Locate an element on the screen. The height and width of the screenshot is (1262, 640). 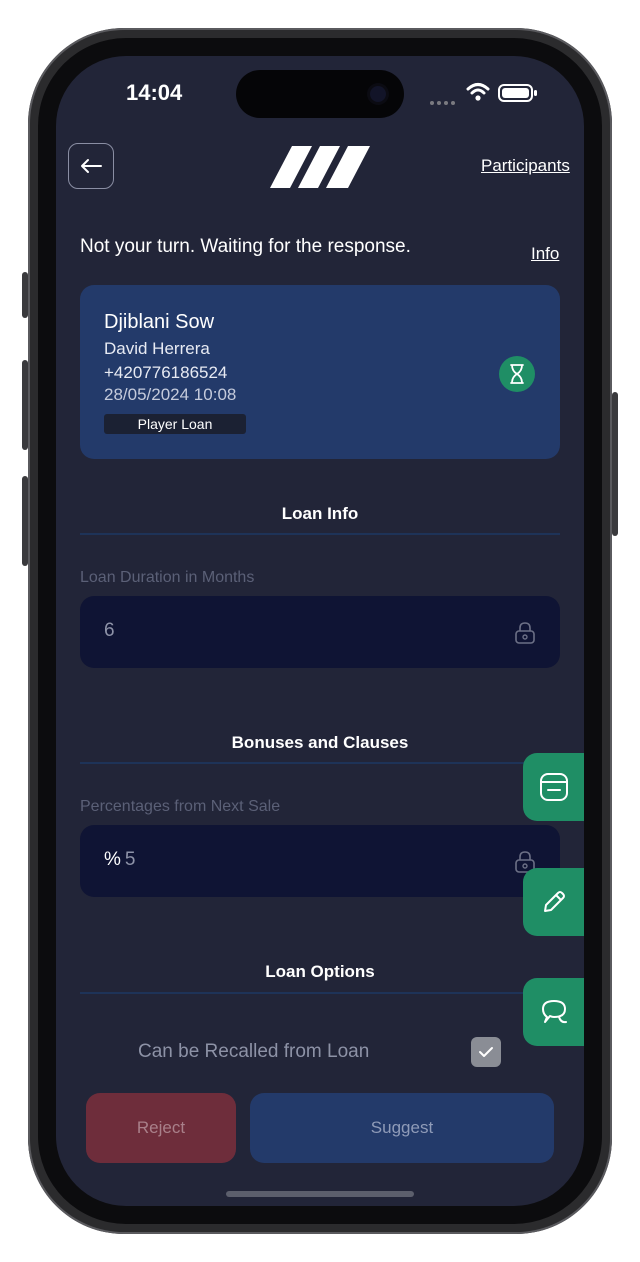
back-button is located at coordinates (91, 166).